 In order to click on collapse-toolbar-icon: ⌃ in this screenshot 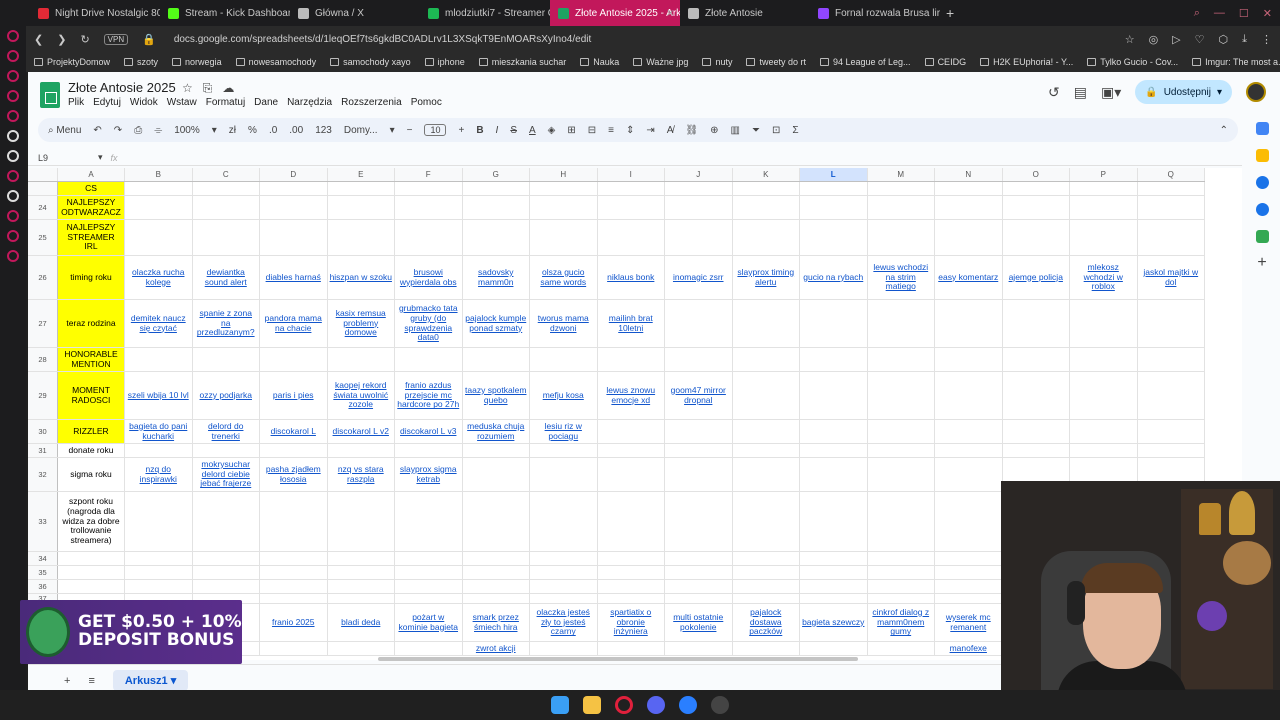, I will do `click(1224, 130)`.